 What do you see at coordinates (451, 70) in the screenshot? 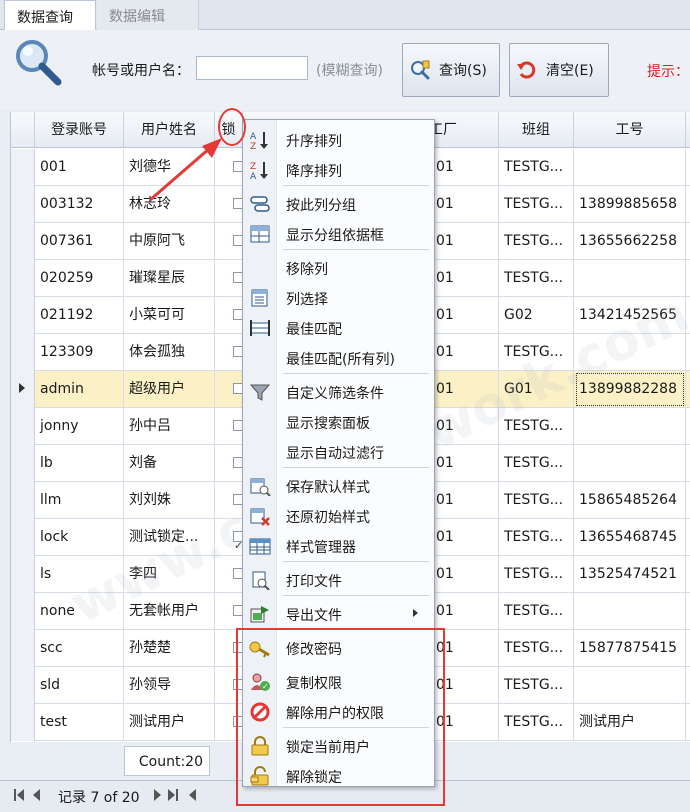
I see `query-button: 查询(S)` at bounding box center [451, 70].